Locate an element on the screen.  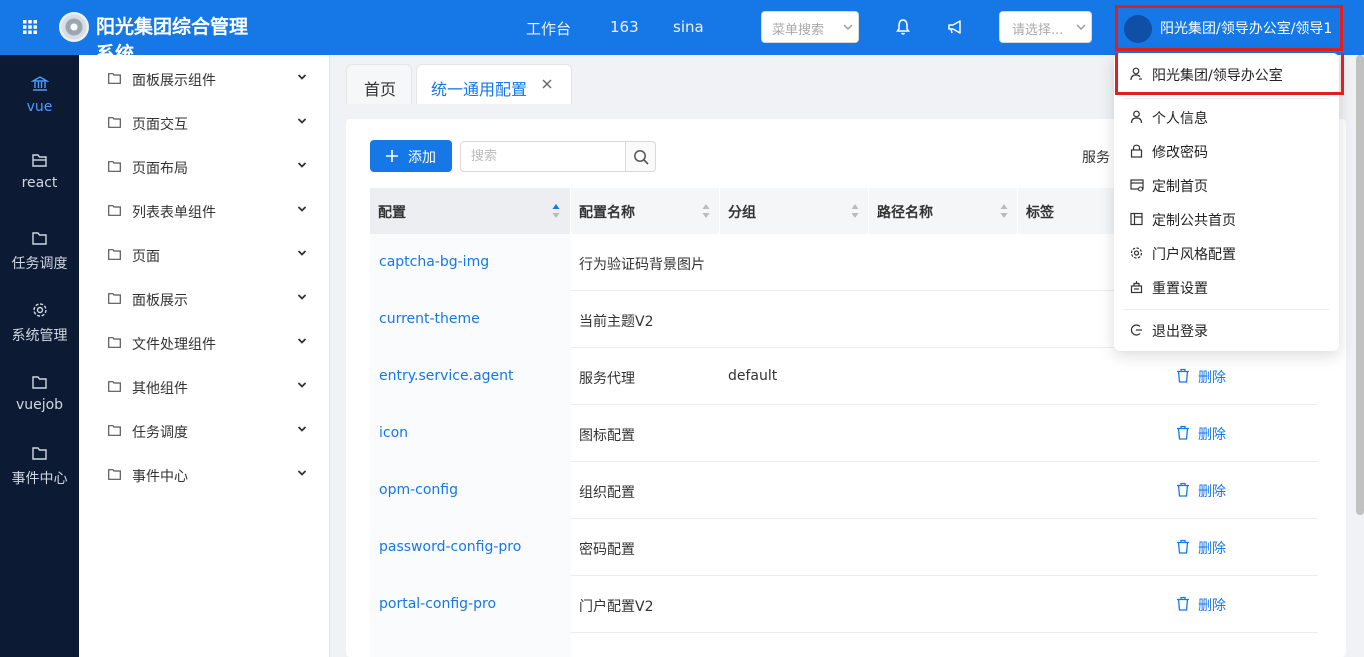
subnav-item: 列表表单组件 is located at coordinates (204, 211).